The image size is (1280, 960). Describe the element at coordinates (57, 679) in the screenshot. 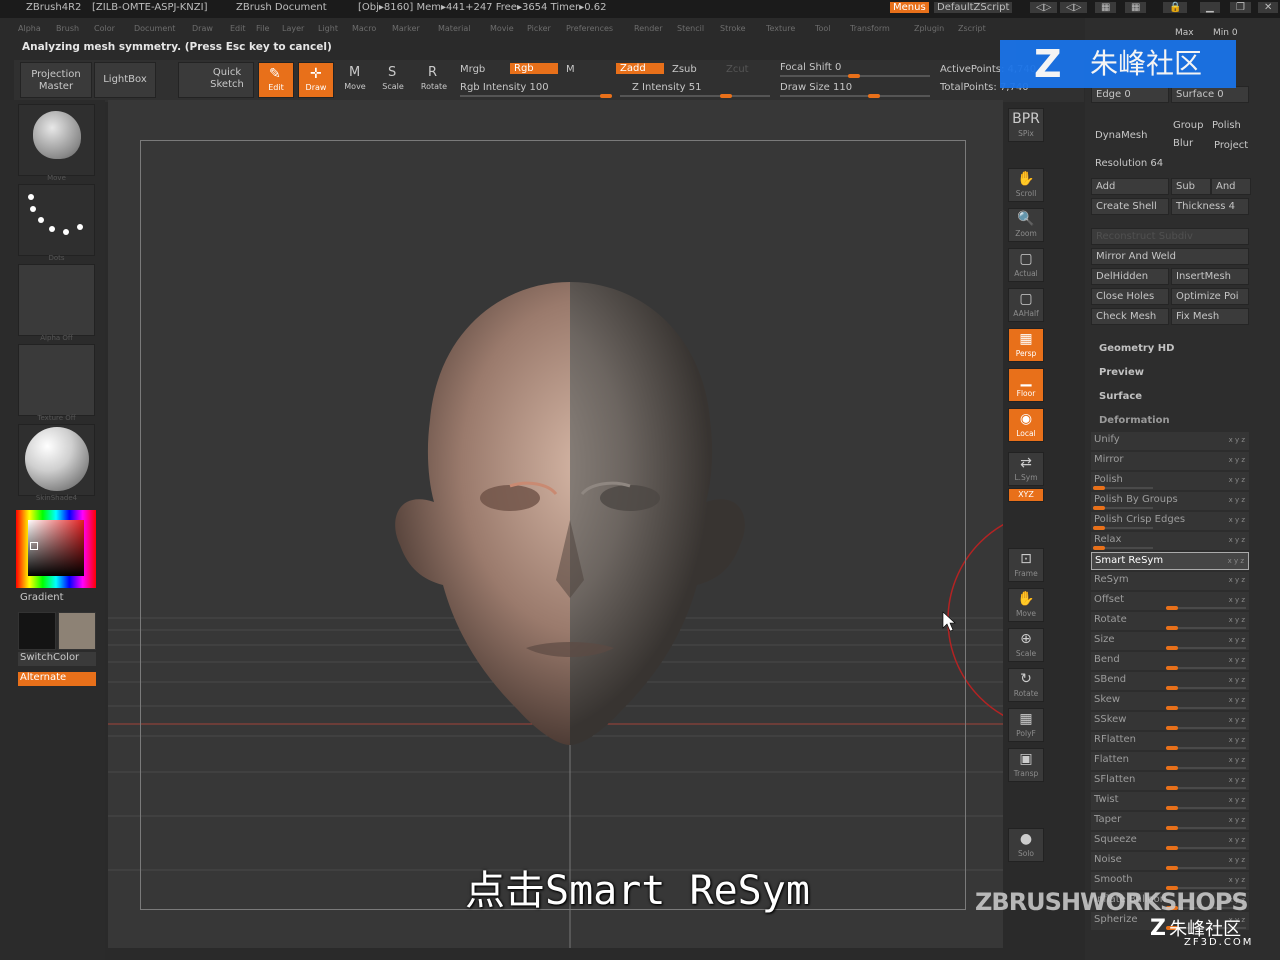

I see `alternate-button: Alternate` at that location.